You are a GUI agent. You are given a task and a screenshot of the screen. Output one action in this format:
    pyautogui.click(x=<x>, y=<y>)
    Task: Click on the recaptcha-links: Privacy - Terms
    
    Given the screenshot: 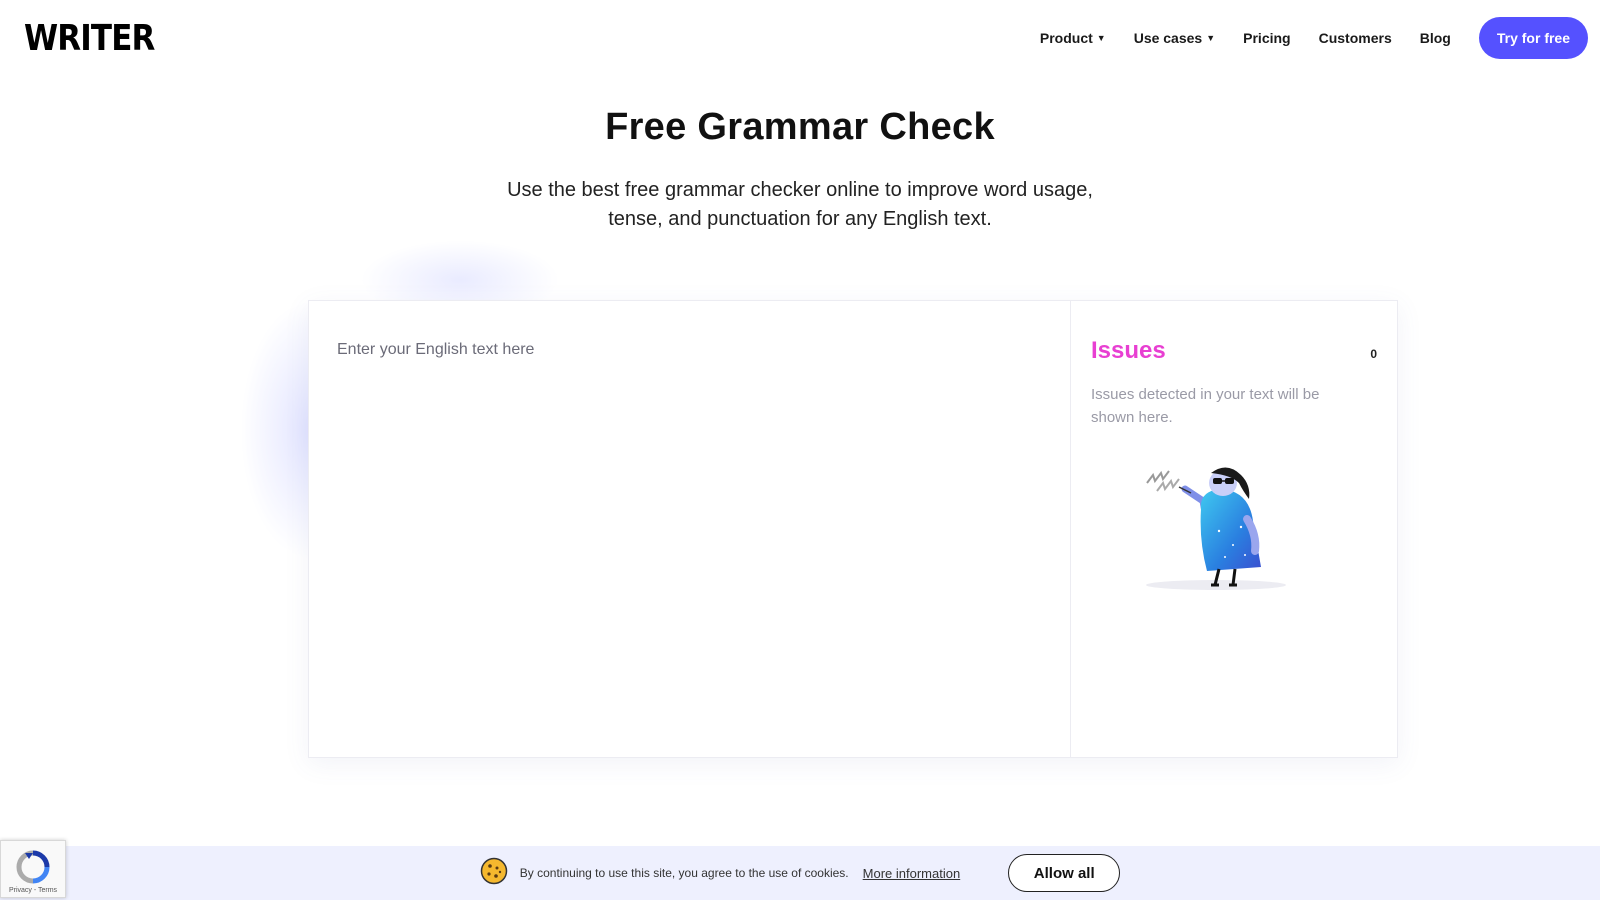 What is the action you would take?
    pyautogui.click(x=33, y=890)
    